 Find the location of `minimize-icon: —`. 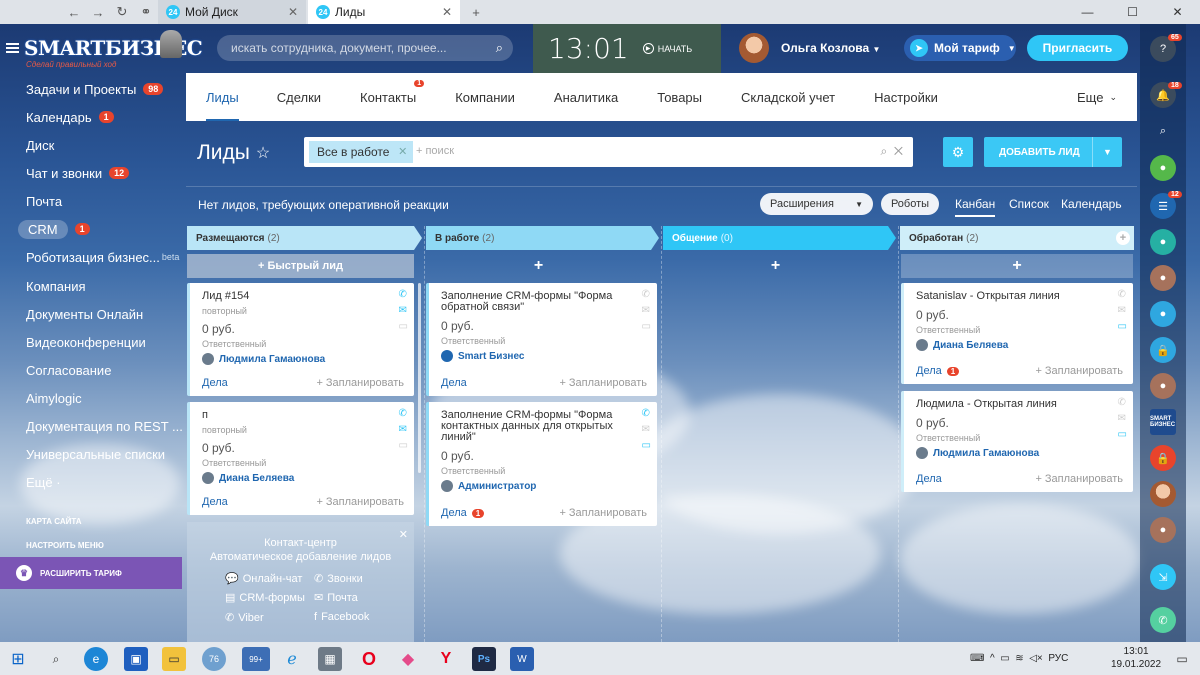

minimize-icon: — is located at coordinates (1087, 12).